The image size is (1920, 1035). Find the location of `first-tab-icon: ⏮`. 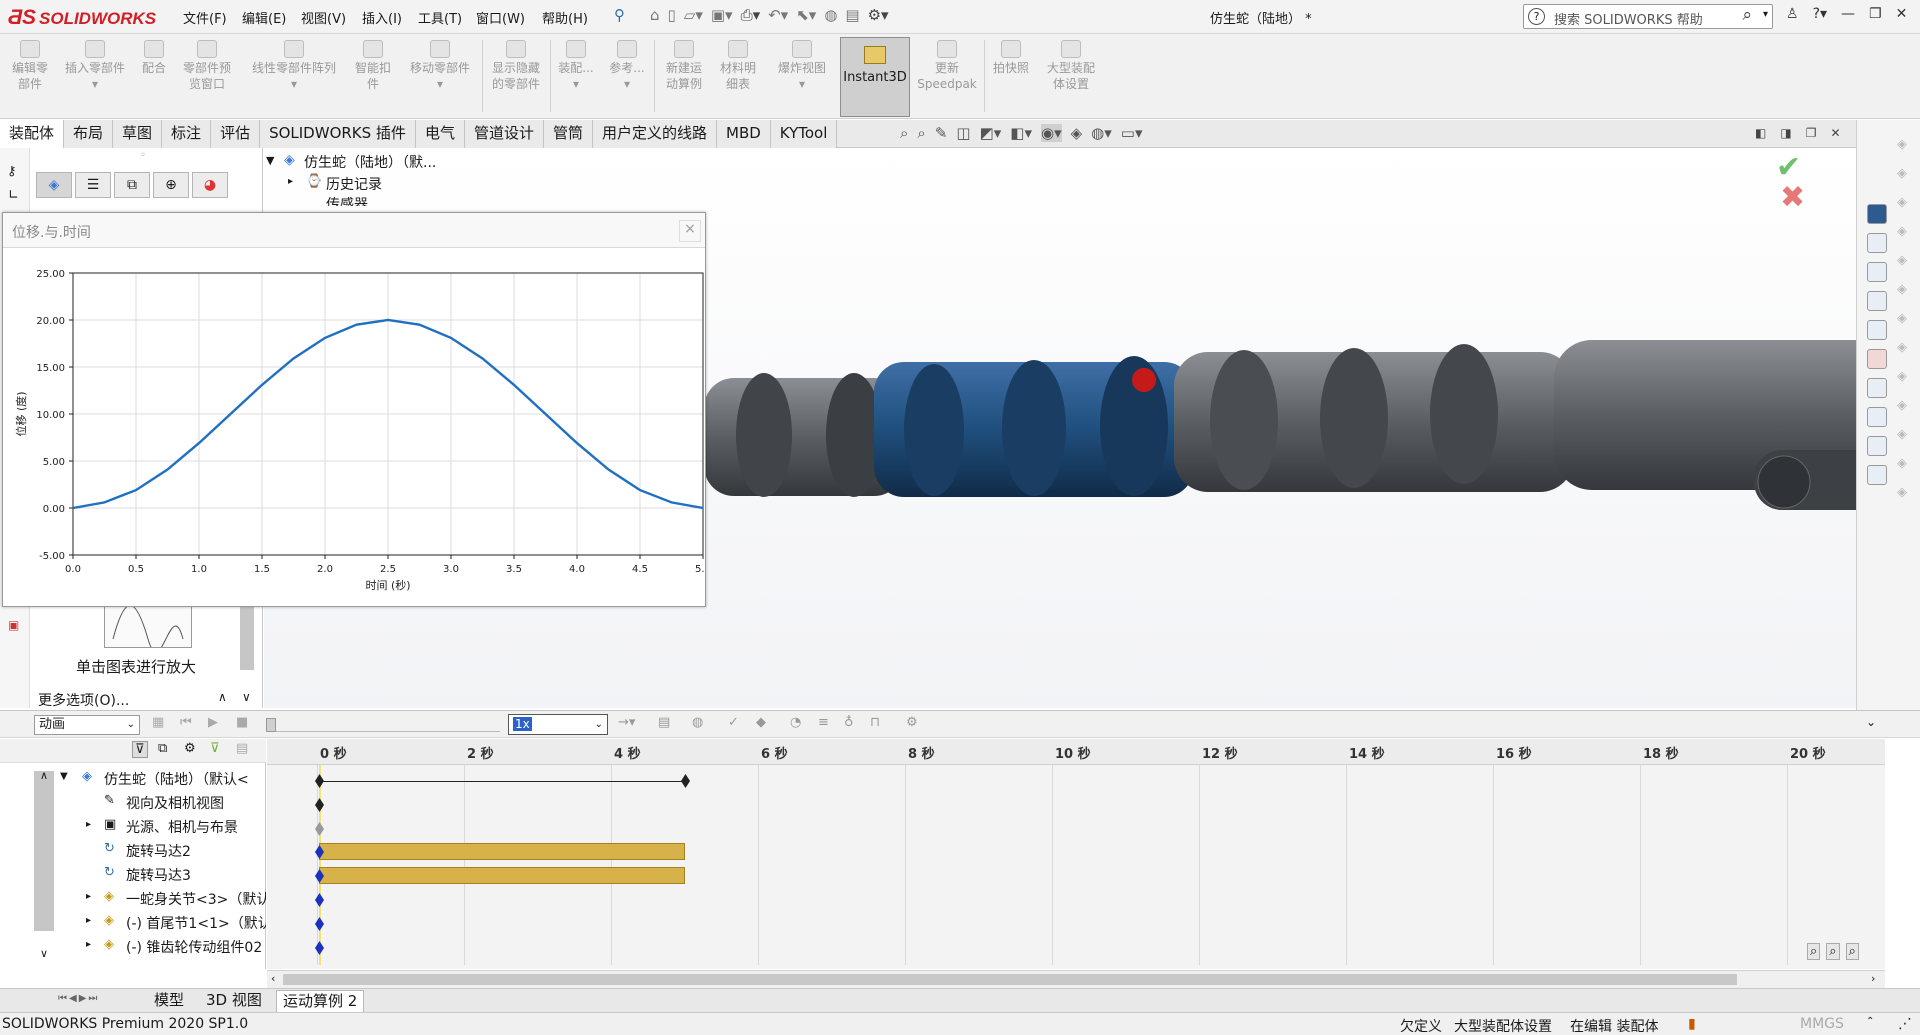

first-tab-icon: ⏮ is located at coordinates (62, 998).